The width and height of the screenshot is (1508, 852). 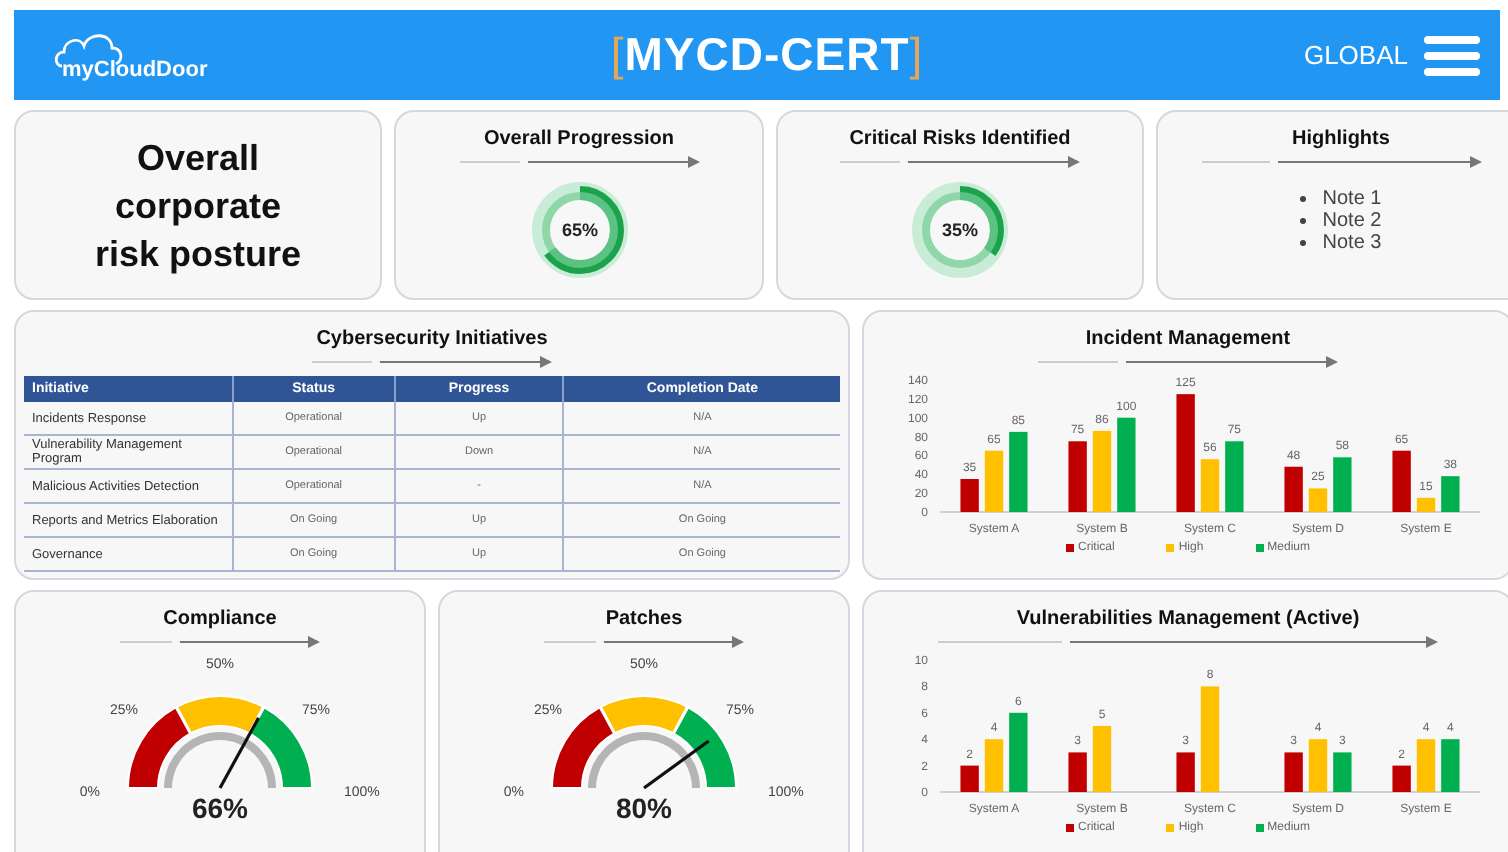 What do you see at coordinates (1352, 243) in the screenshot?
I see `note-text: Note 3` at bounding box center [1352, 243].